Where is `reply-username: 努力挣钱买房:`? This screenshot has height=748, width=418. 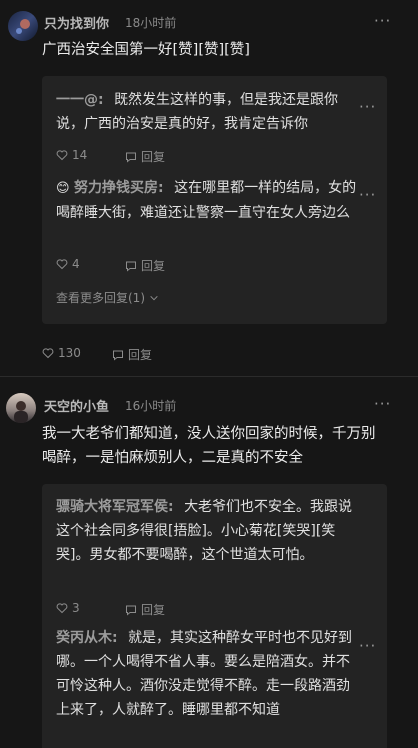
reply-username: 努力挣钱买房: is located at coordinates (119, 188).